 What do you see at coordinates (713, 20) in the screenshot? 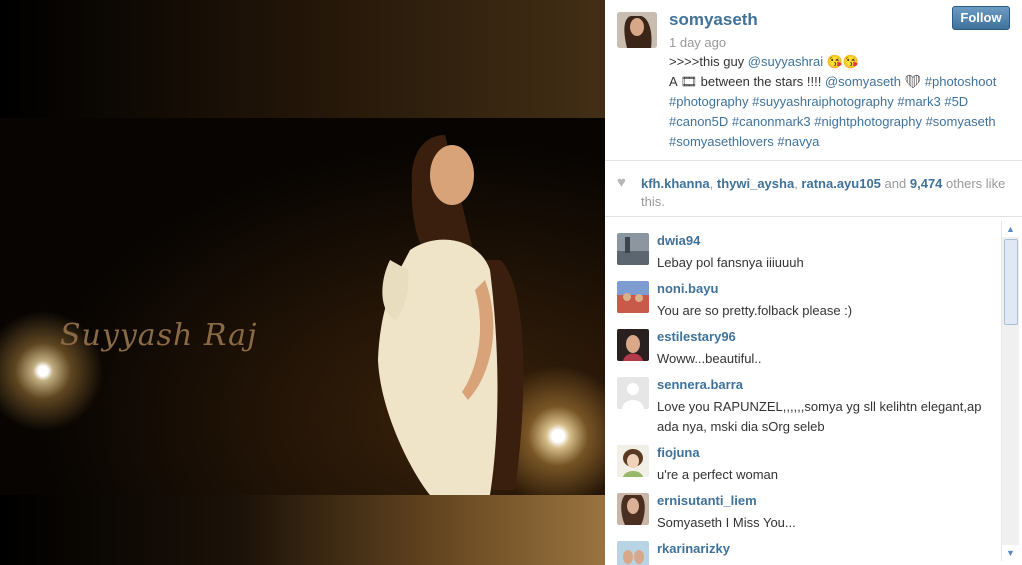
I see `post-username: somyaseth` at bounding box center [713, 20].